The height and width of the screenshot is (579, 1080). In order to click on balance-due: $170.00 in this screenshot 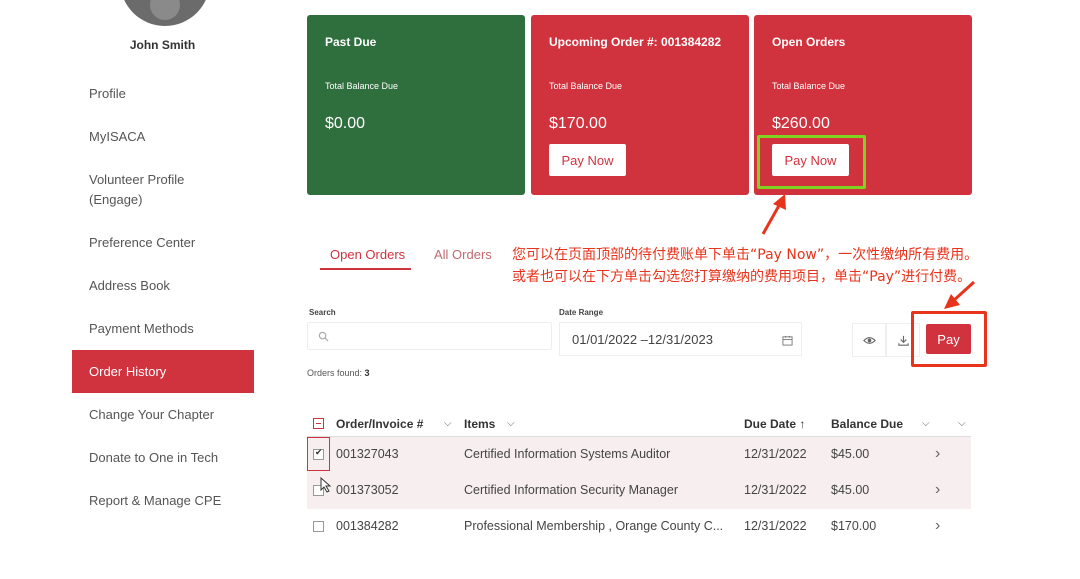, I will do `click(854, 526)`.